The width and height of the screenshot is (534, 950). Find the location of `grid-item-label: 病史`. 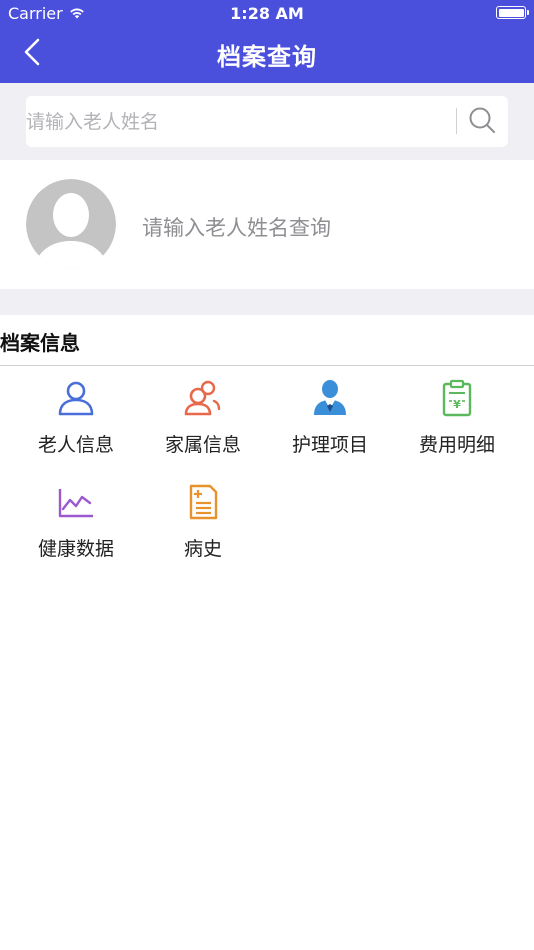

grid-item-label: 病史 is located at coordinates (202, 549).